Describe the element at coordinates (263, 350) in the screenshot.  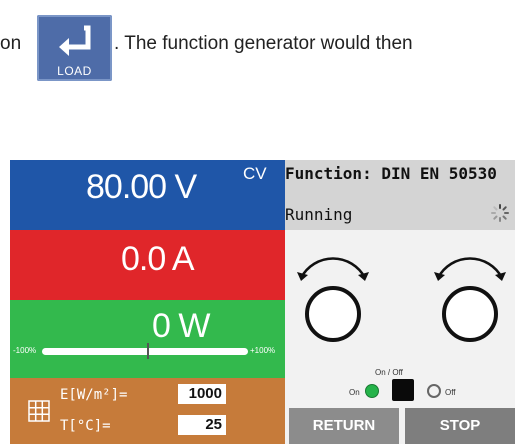
I see `power-bar-max-label: +100%` at that location.